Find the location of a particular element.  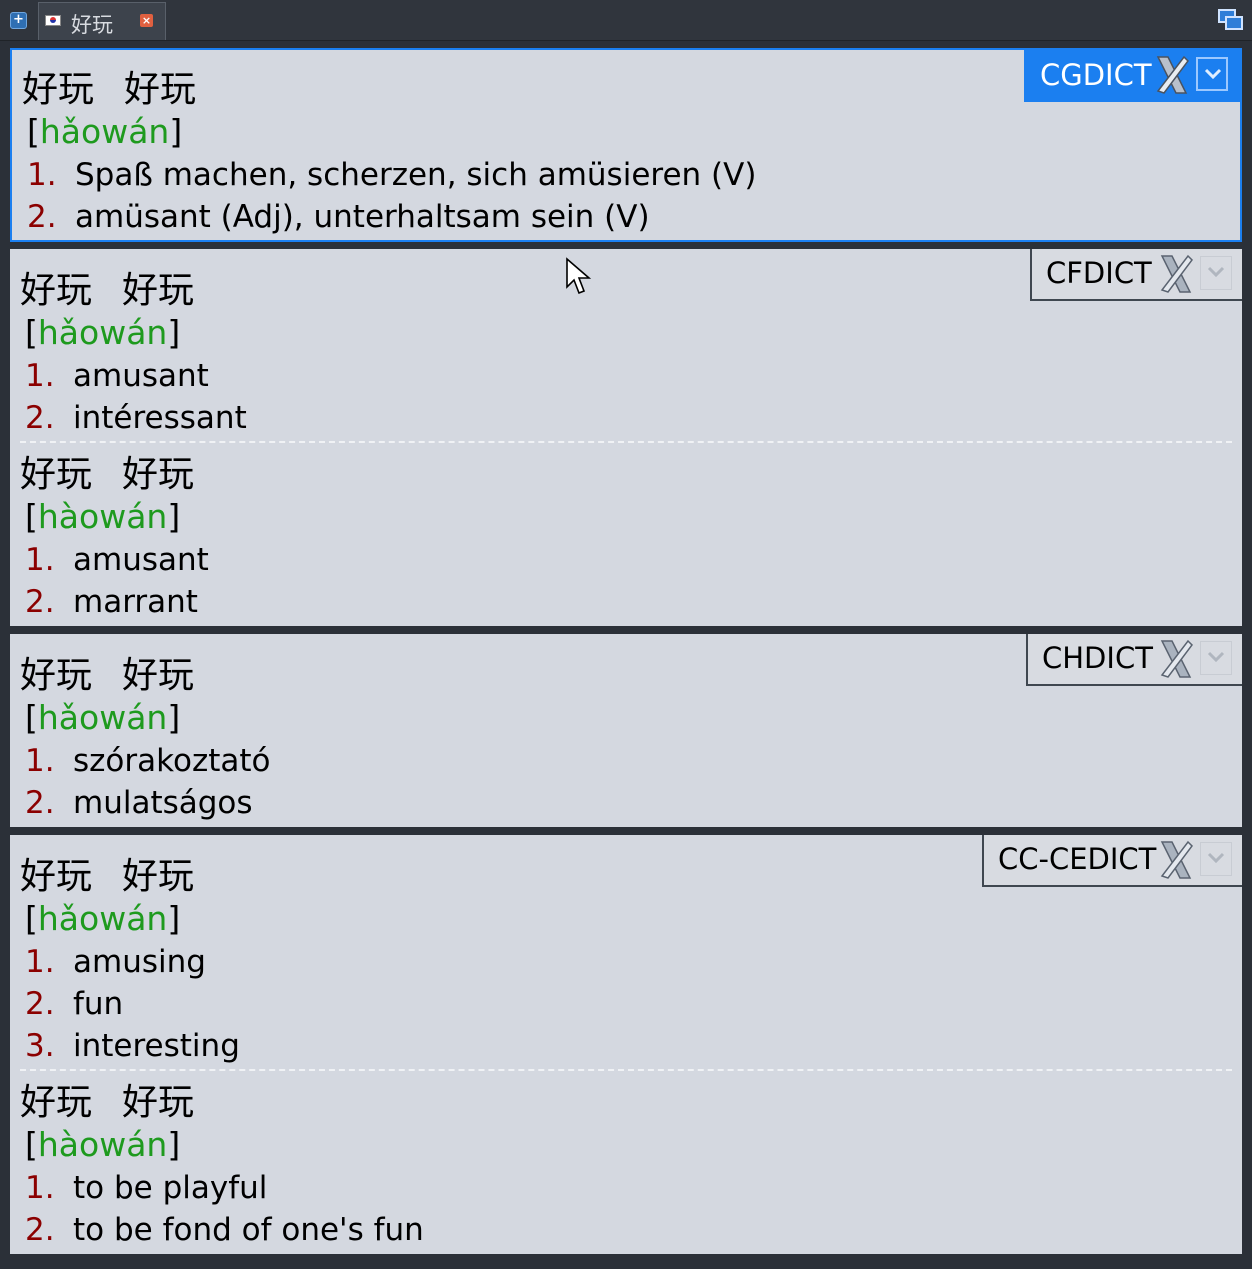

dict-name: CFDICT is located at coordinates (1099, 273).